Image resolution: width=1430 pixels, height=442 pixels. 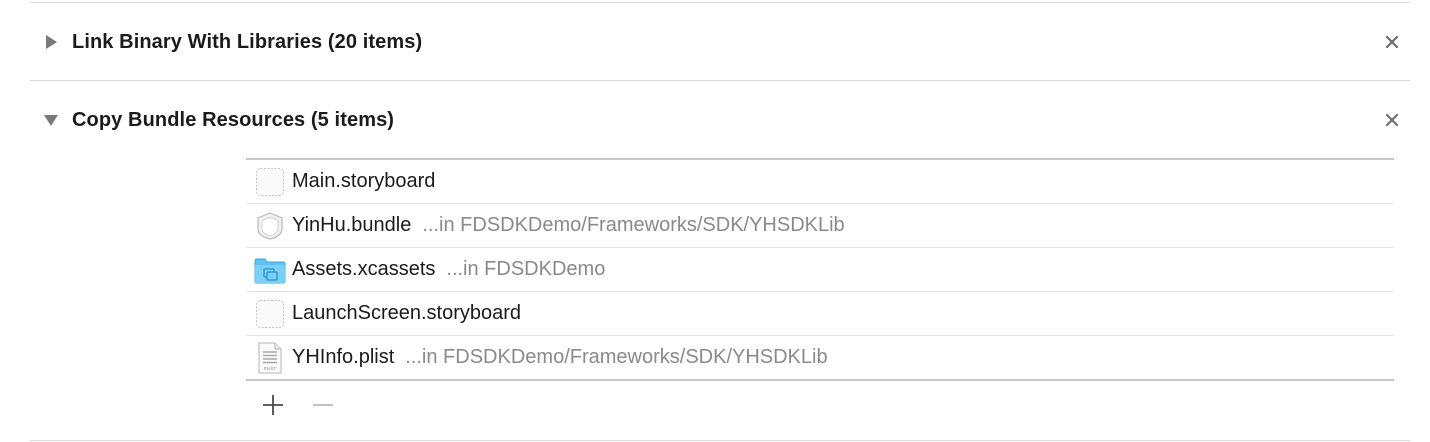 What do you see at coordinates (298, 405) in the screenshot?
I see `list-footer-controls` at bounding box center [298, 405].